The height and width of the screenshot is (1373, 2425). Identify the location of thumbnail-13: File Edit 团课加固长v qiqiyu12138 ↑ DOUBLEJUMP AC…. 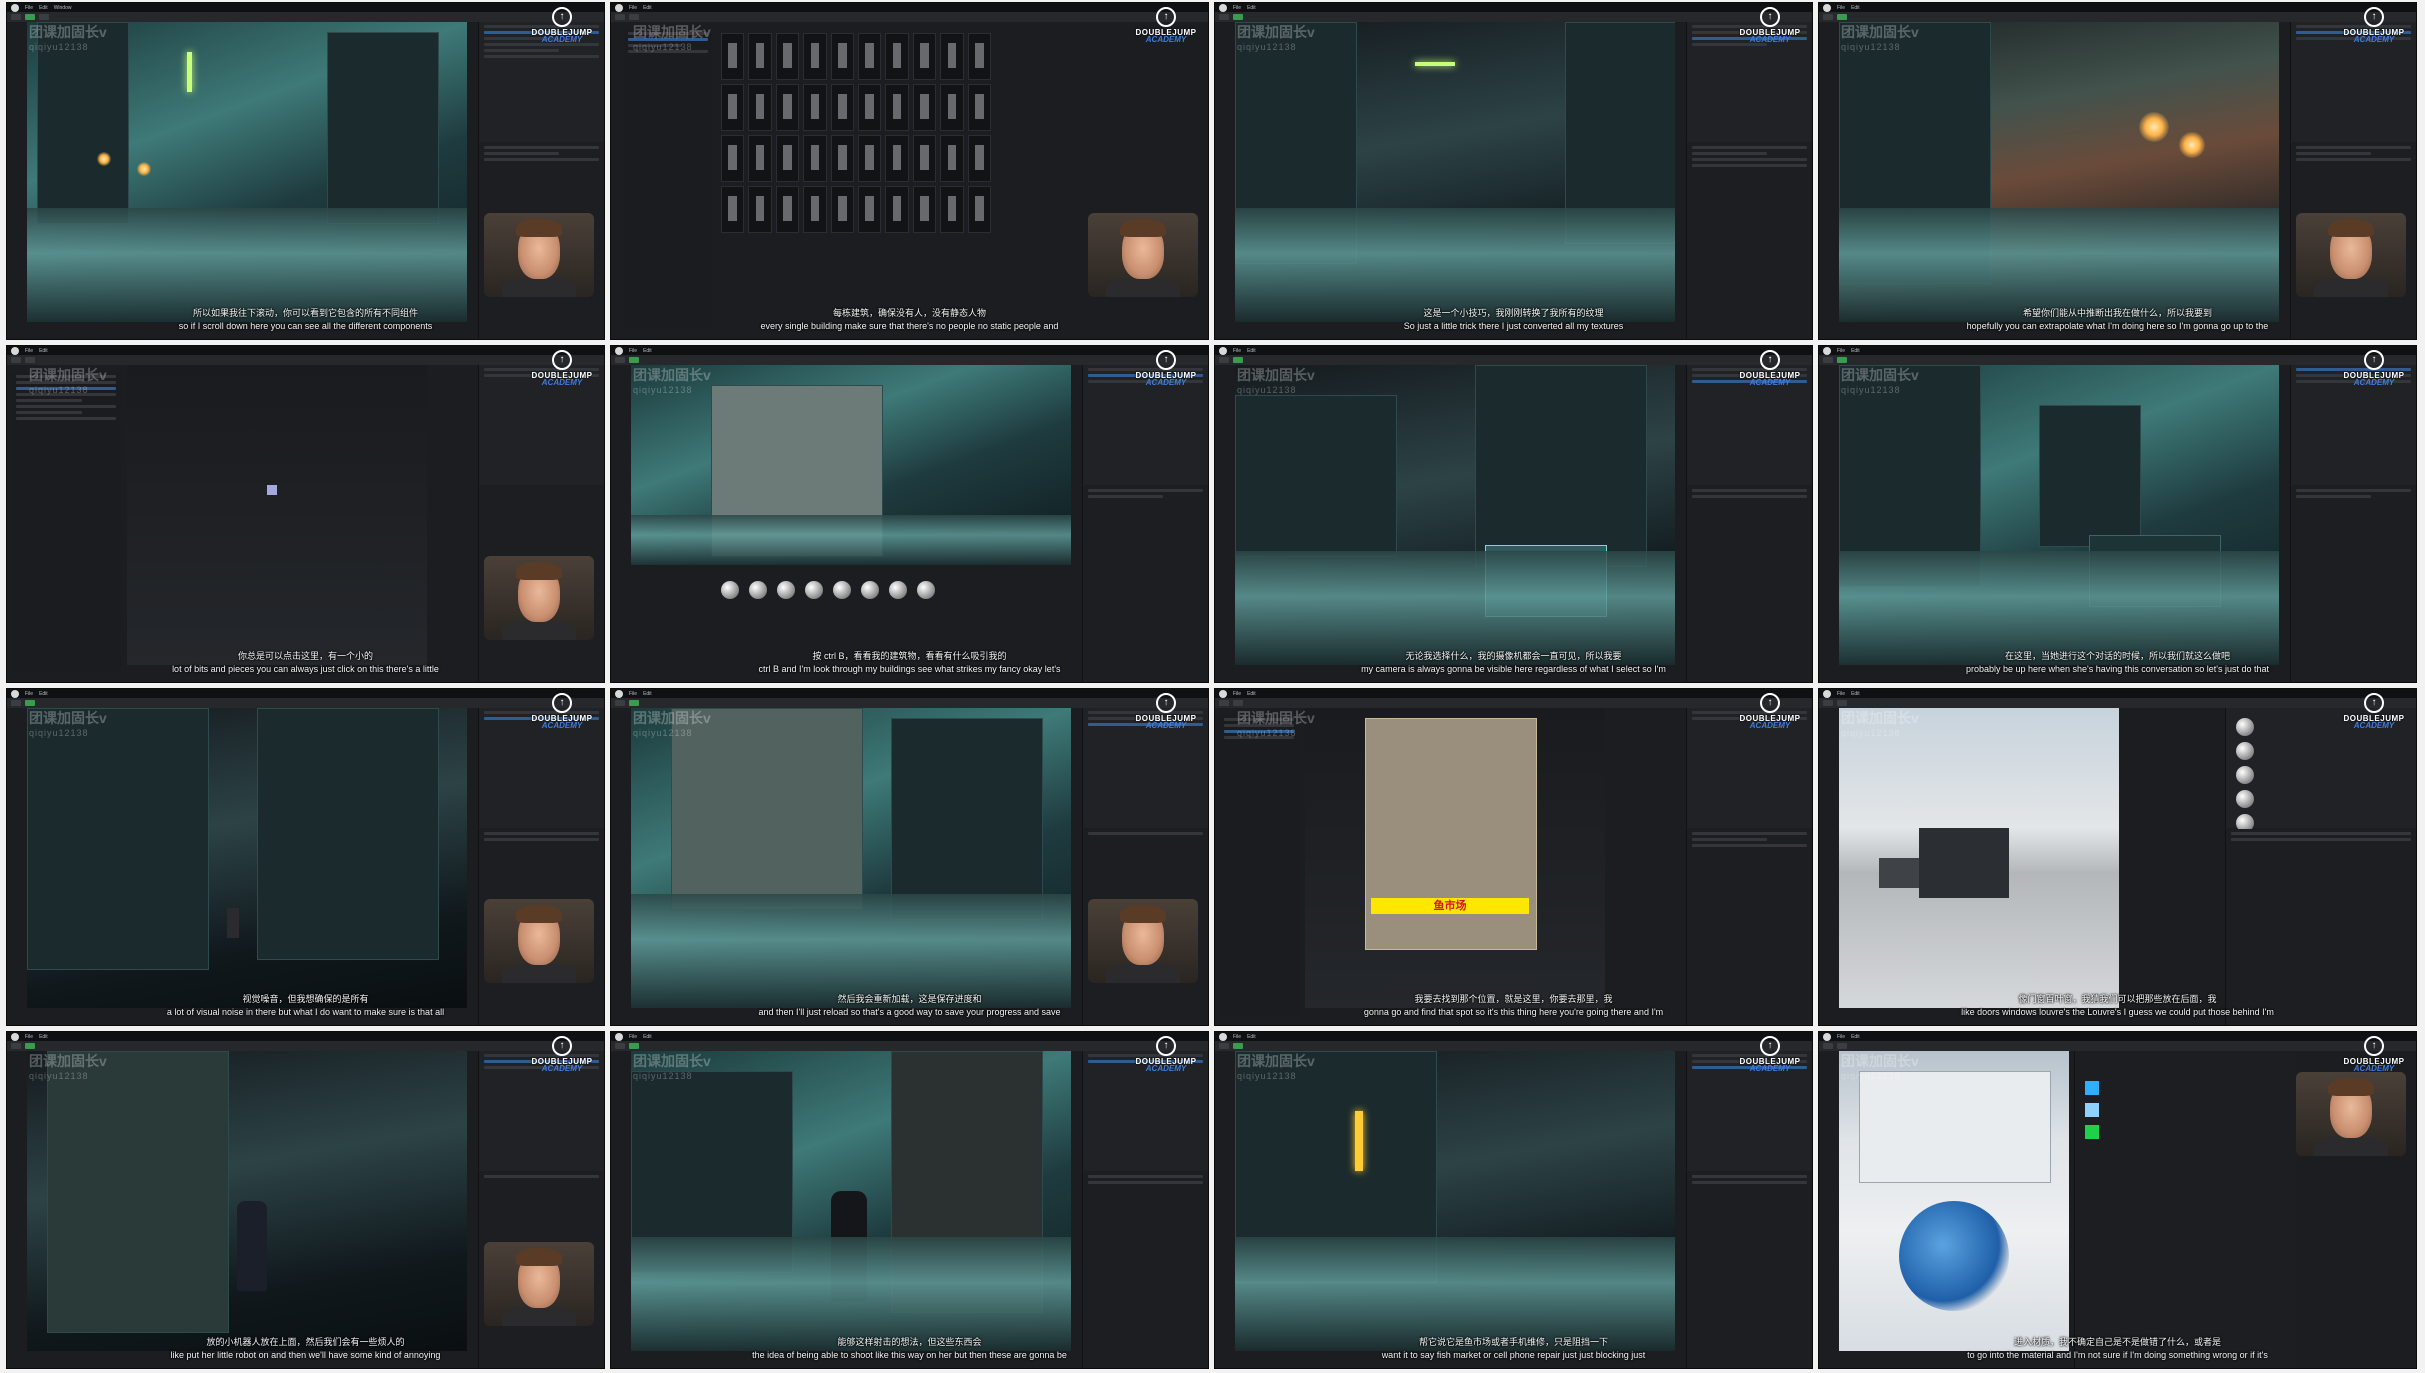
(305, 1200).